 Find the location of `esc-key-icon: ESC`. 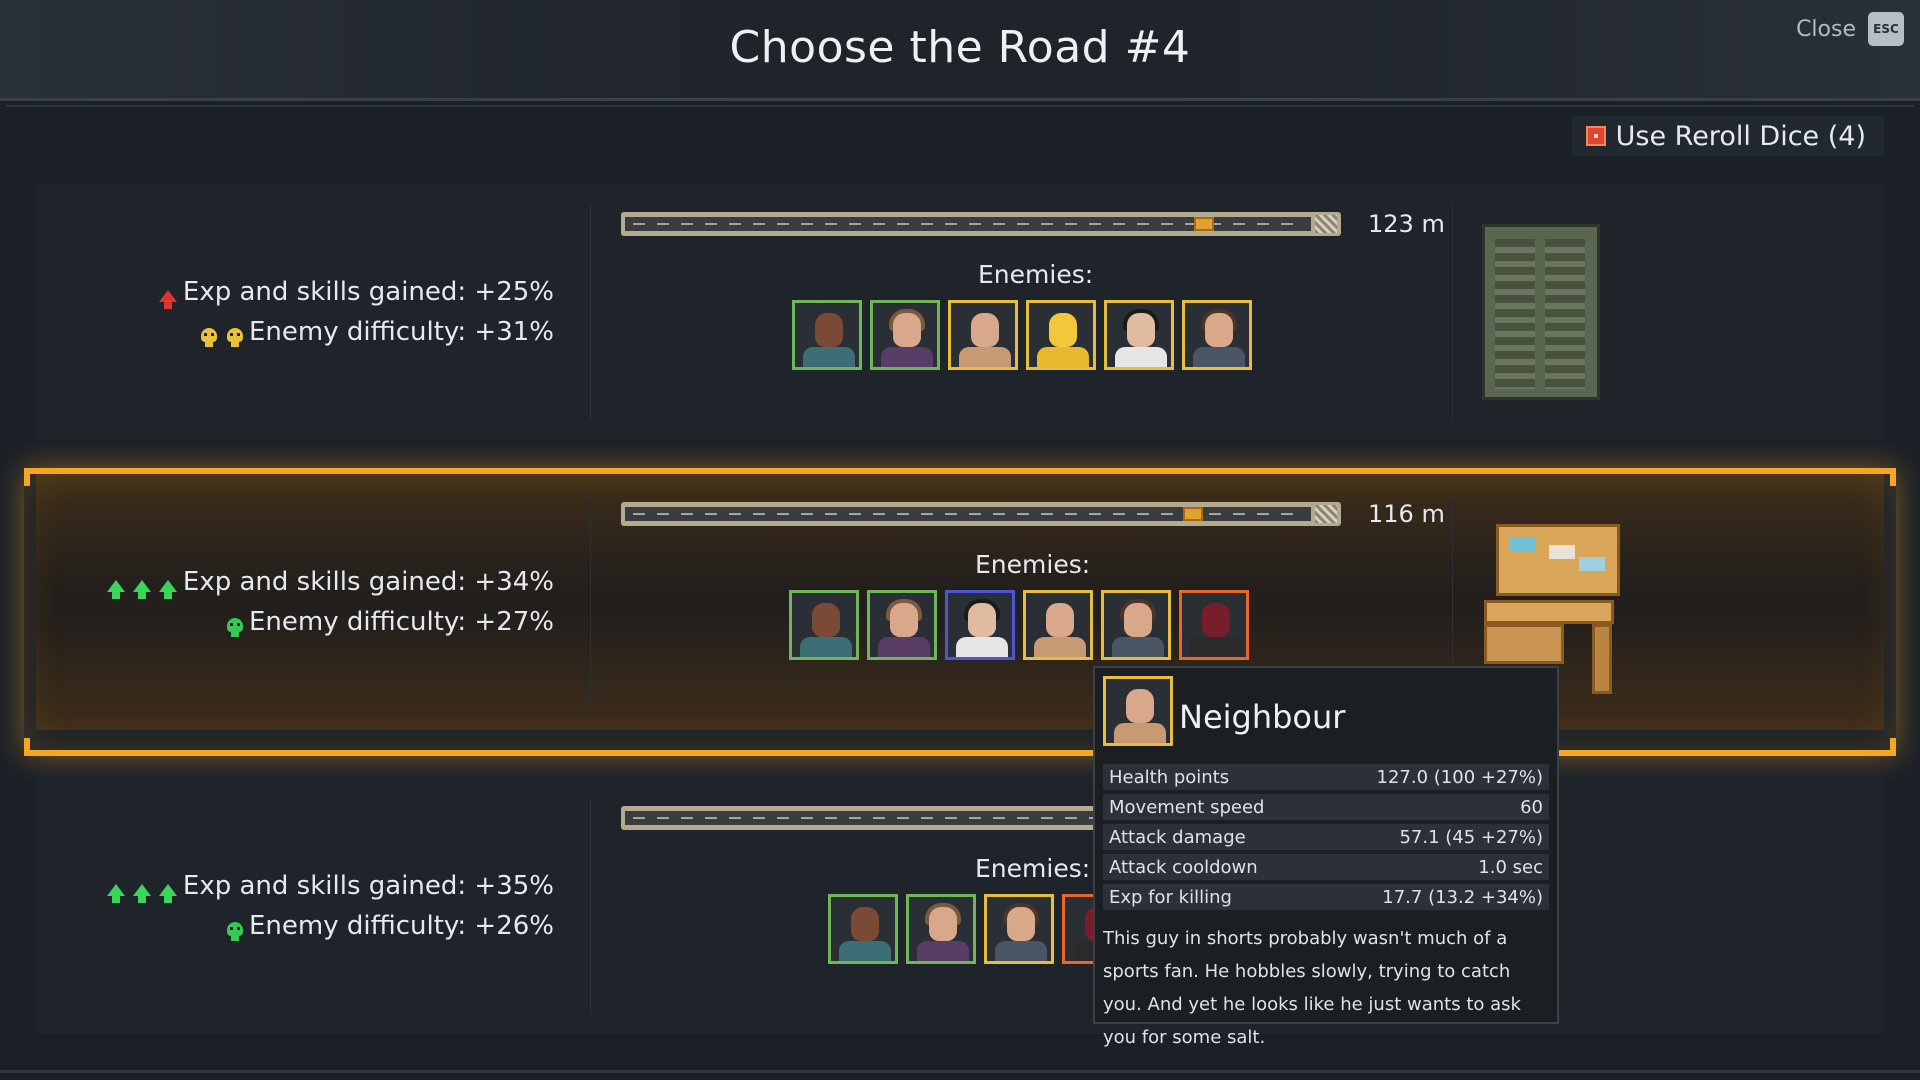

esc-key-icon: ESC is located at coordinates (1886, 29).